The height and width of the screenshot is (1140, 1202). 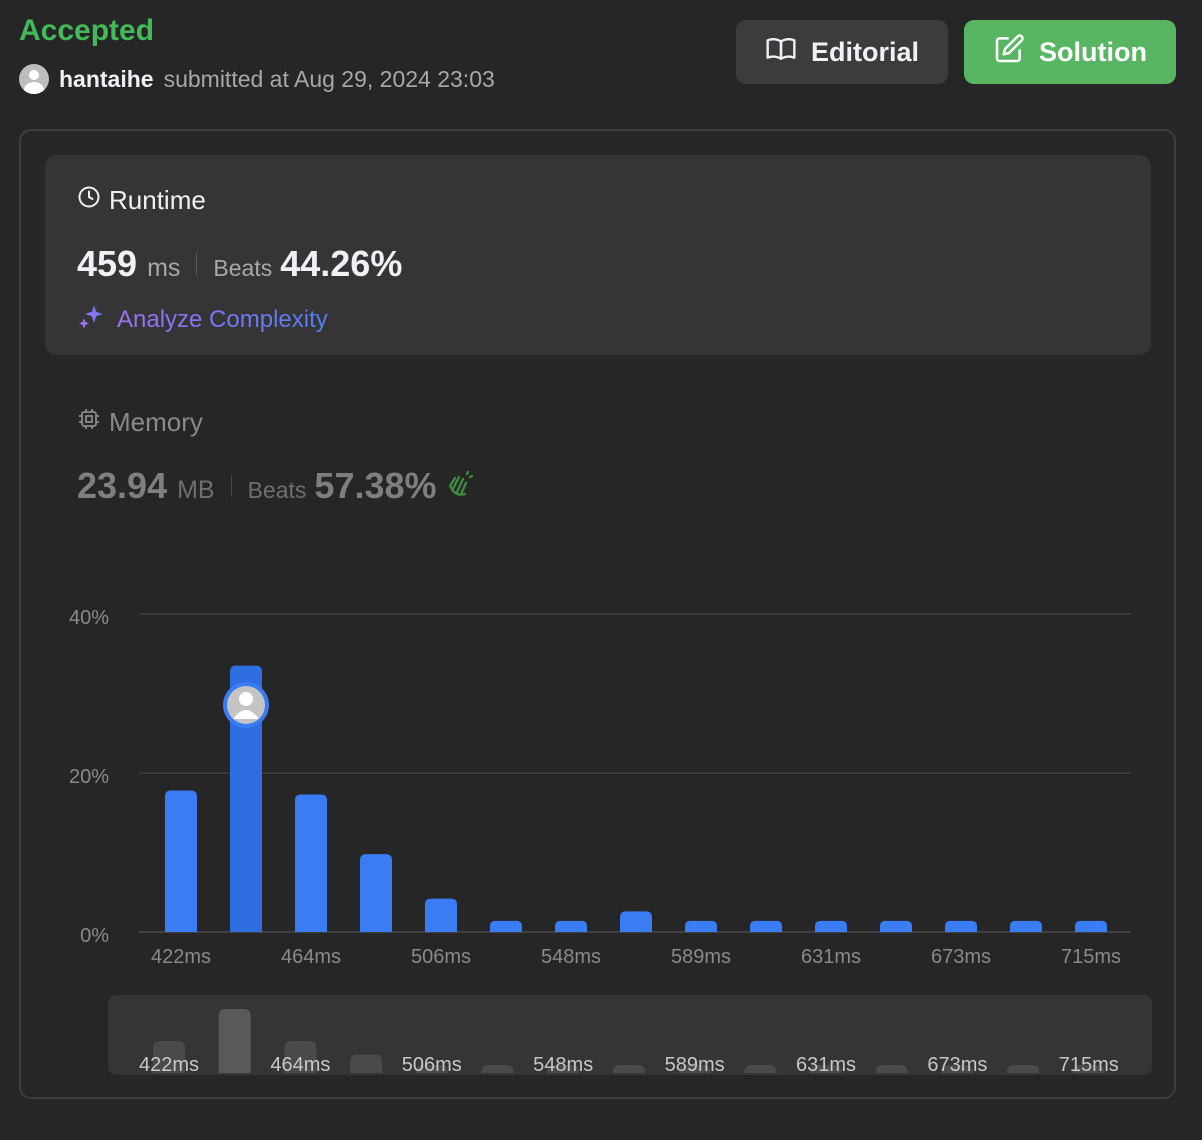 What do you see at coordinates (571, 957) in the screenshot?
I see `x-tick-label: 548ms` at bounding box center [571, 957].